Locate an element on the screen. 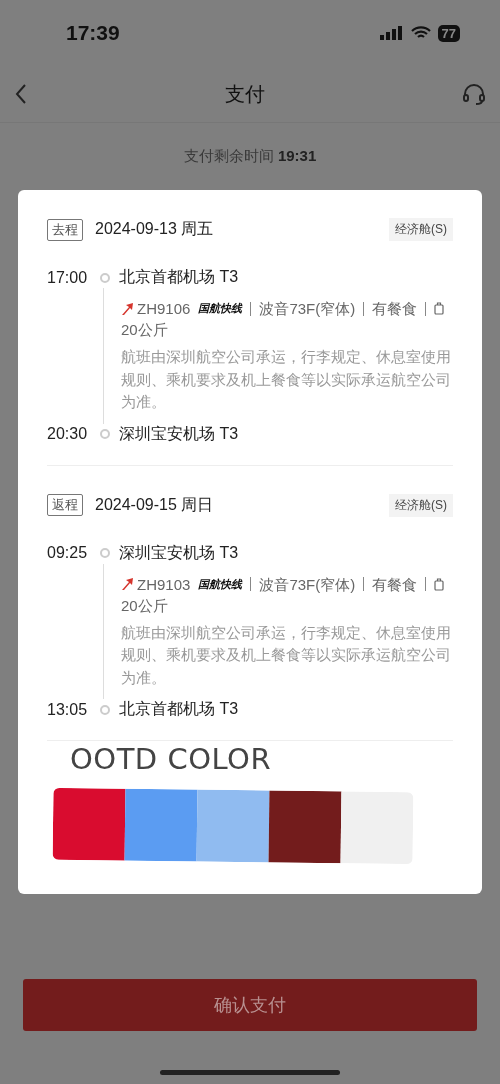 The image size is (500, 1084). page-title: 支付 is located at coordinates (245, 94).